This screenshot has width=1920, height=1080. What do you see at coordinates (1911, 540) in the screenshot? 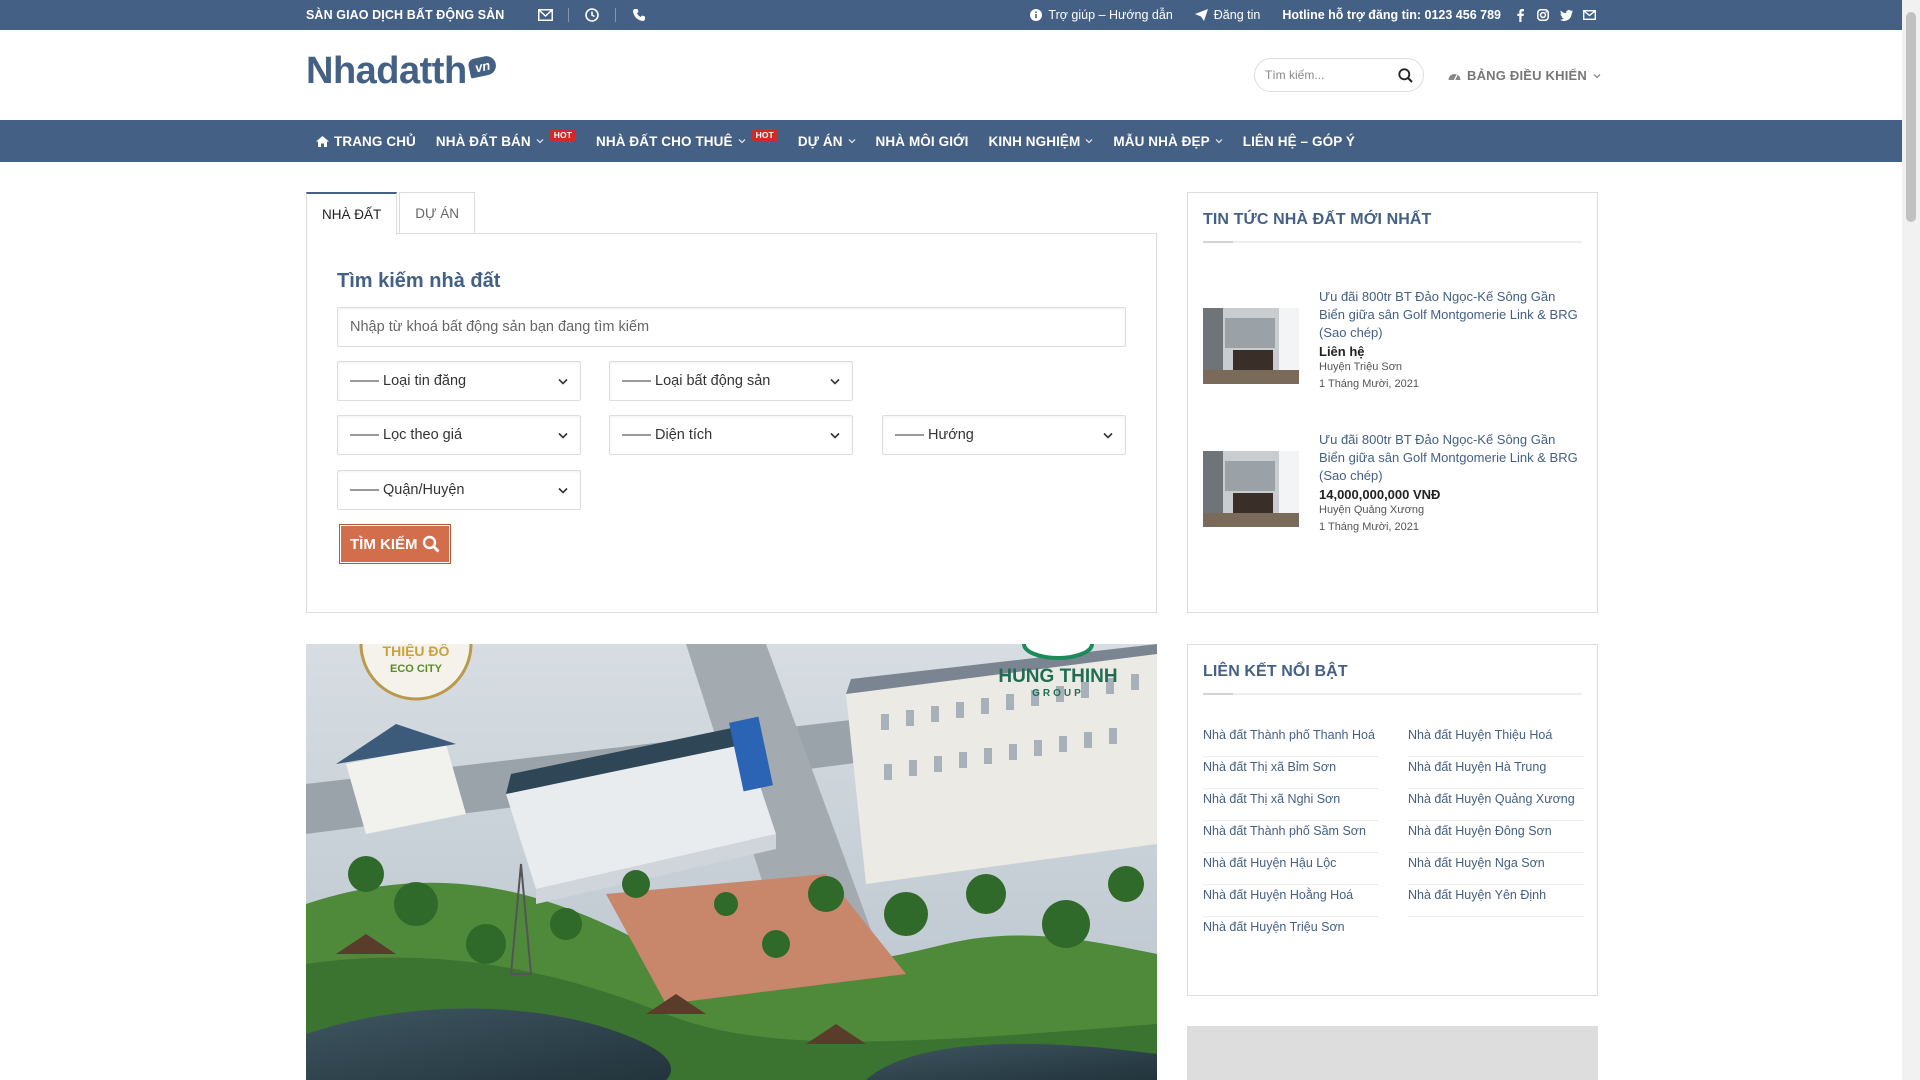
I see `page-scrollbar` at bounding box center [1911, 540].